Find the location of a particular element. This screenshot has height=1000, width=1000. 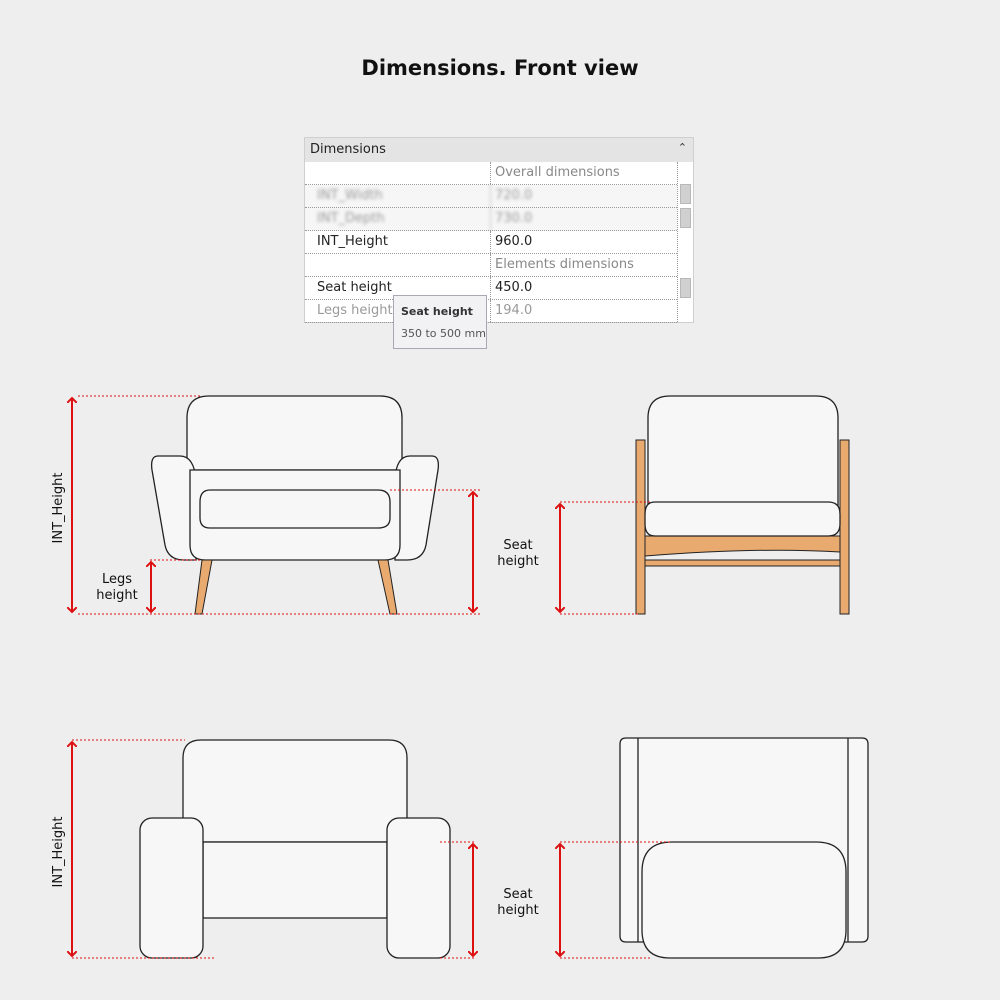

armchair-block-view is located at coordinates (295, 849).